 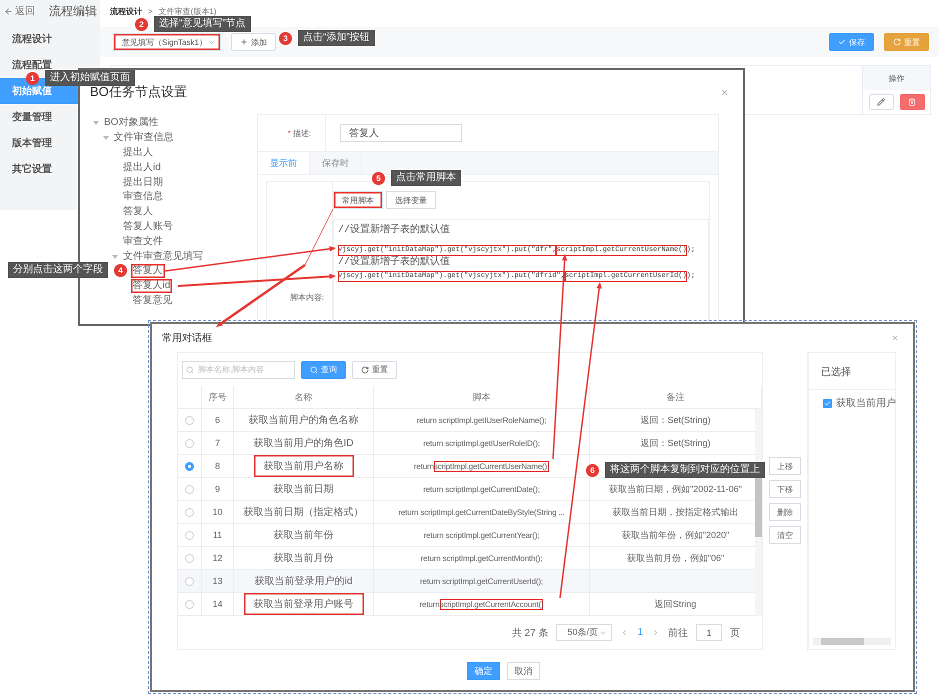 What do you see at coordinates (303, 581) in the screenshot?
I see `table-cell-text: 获取当前登录用户的id` at bounding box center [303, 581].